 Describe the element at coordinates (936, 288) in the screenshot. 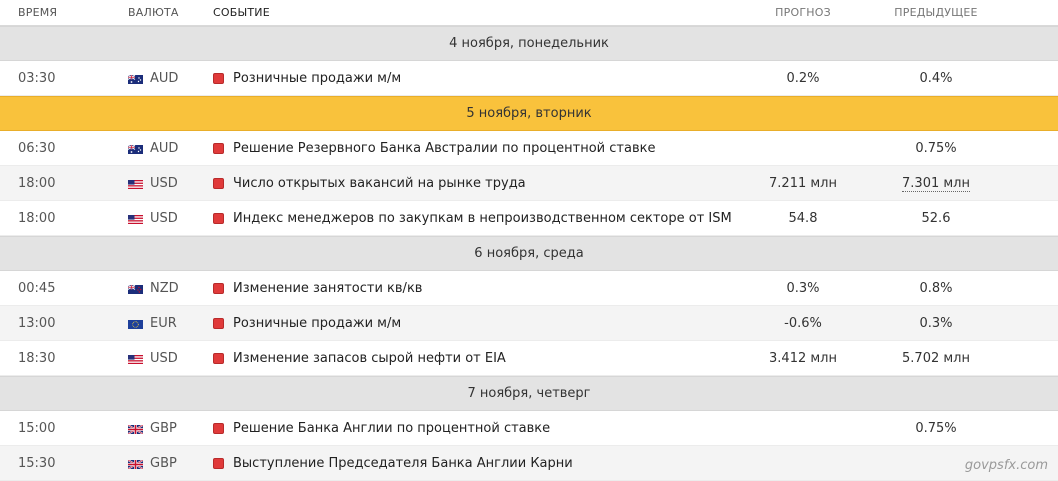

I see `event-previous: 0.8%` at that location.